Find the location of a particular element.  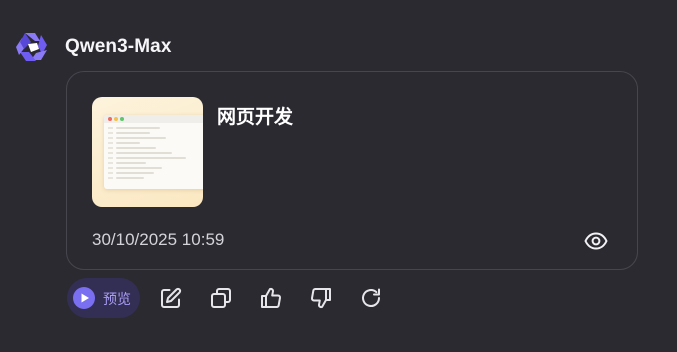

preview-label: 预览 is located at coordinates (117, 299).